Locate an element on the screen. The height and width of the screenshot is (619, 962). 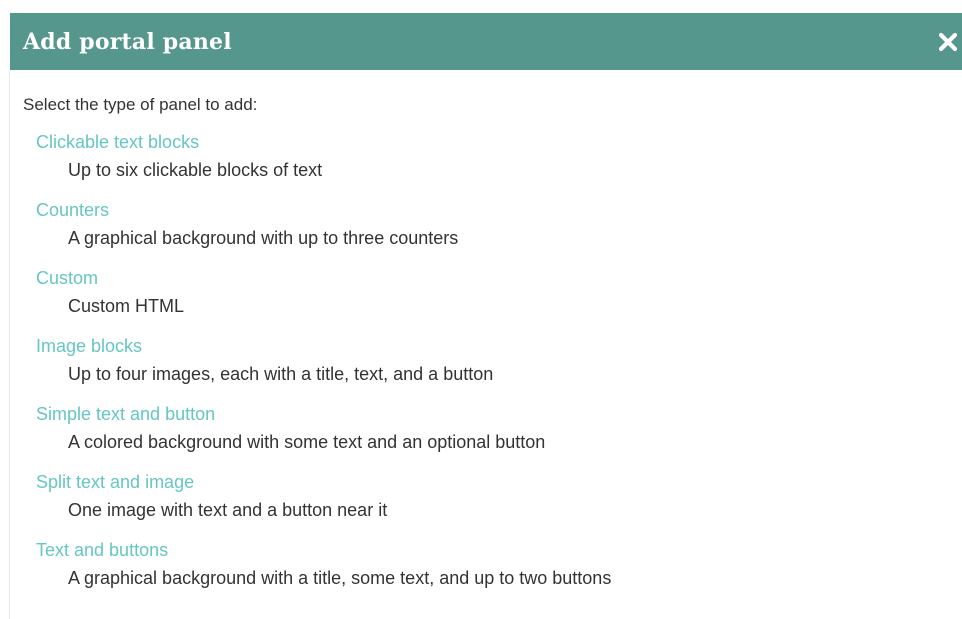
panel-link-image-blocks: Image blocks is located at coordinates (499, 346).